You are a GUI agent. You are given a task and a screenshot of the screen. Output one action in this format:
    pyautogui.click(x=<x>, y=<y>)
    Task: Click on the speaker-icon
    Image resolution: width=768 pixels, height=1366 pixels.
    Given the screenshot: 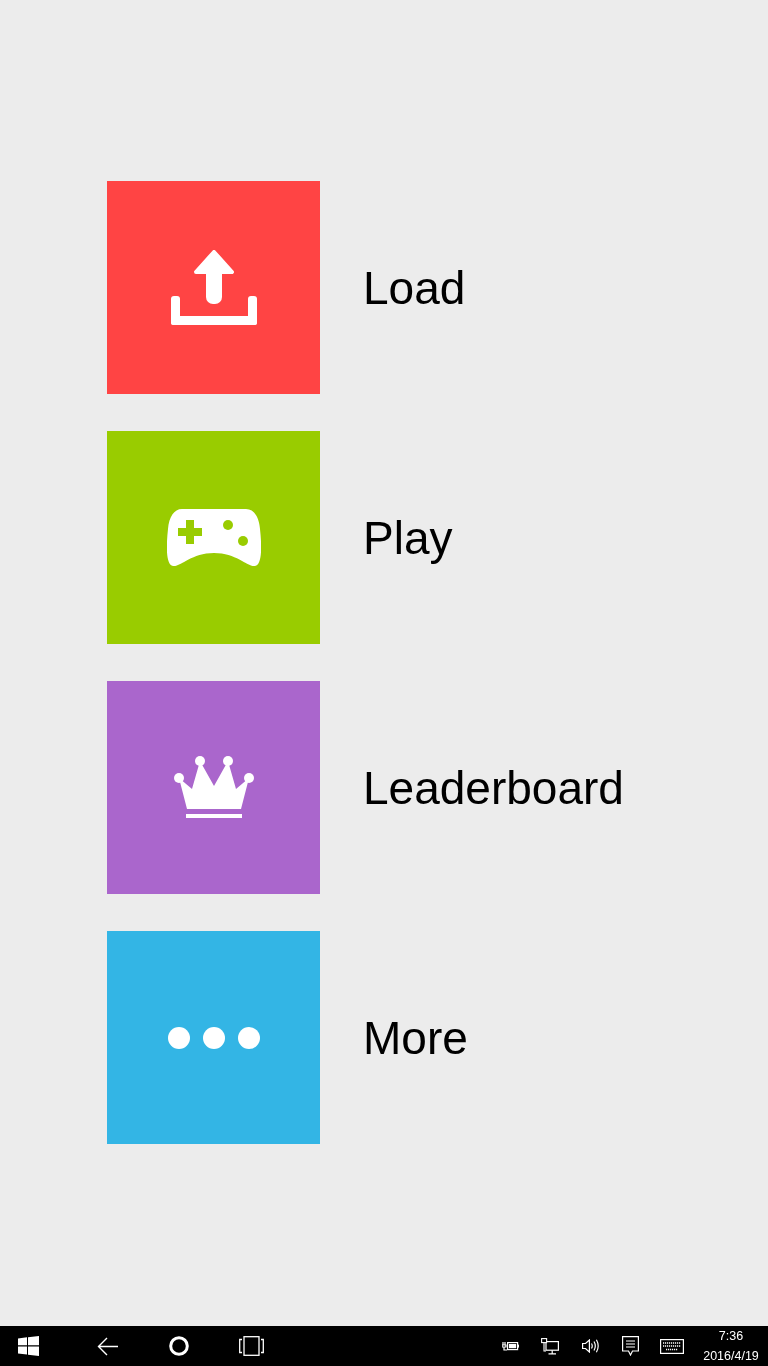 What is the action you would take?
    pyautogui.click(x=590, y=1346)
    